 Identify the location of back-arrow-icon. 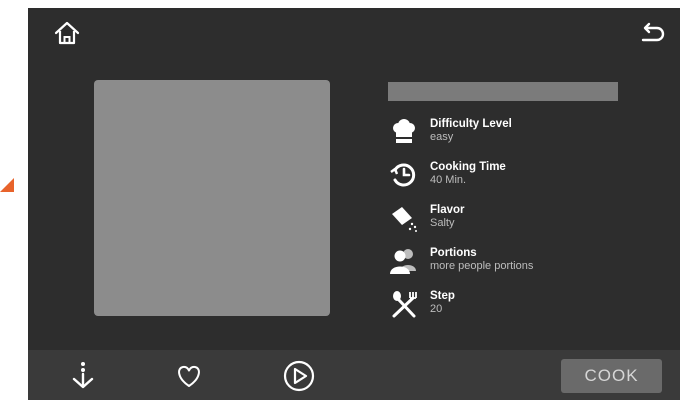
(653, 32).